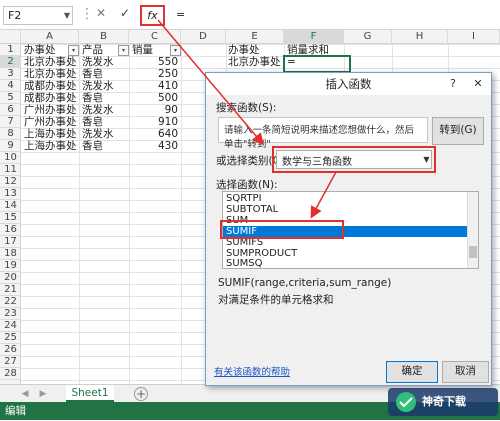 This screenshot has height=421, width=500. Describe the element at coordinates (314, 37) in the screenshot. I see `column-header-f: F` at that location.